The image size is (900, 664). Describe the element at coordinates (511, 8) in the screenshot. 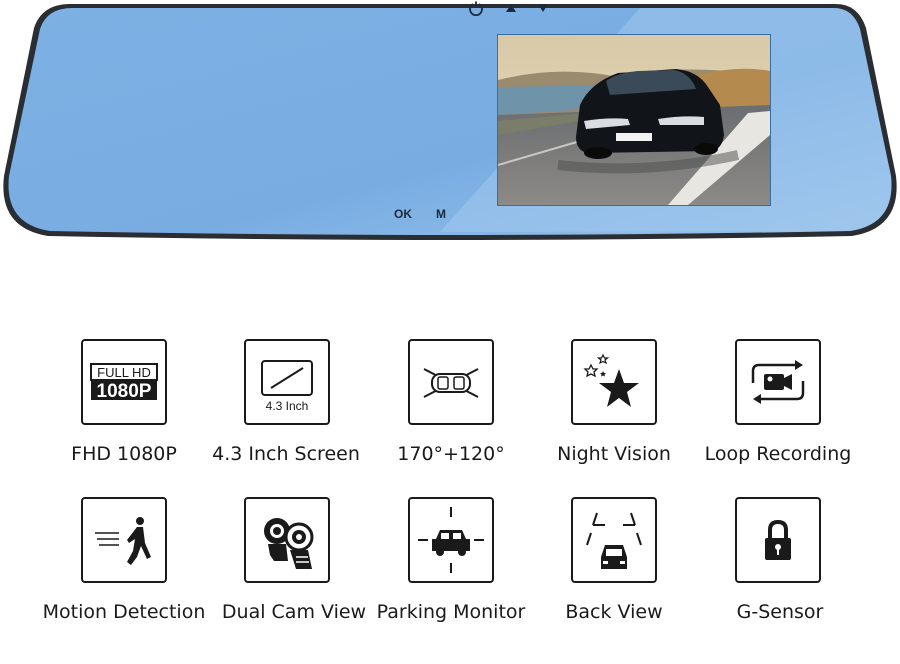

I see `up-arrow-icon` at that location.